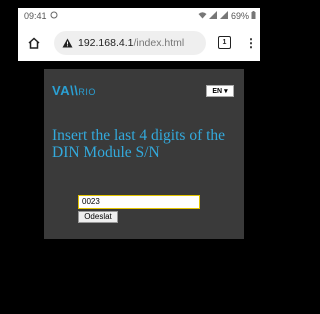  I want to click on status-left: 09:41, so click(38, 16).